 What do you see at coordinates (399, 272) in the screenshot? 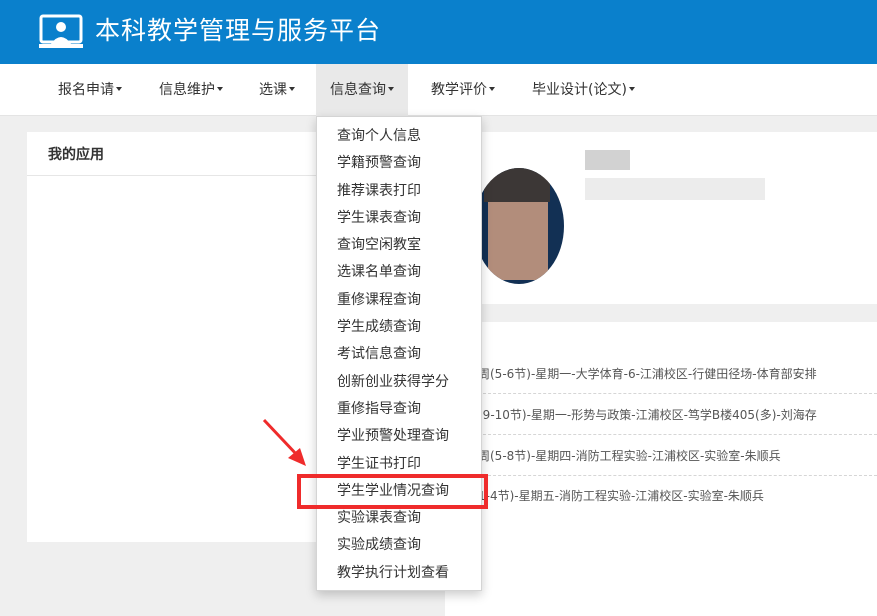
I see `menu-item-course-roster: 选课名单查询` at bounding box center [399, 272].